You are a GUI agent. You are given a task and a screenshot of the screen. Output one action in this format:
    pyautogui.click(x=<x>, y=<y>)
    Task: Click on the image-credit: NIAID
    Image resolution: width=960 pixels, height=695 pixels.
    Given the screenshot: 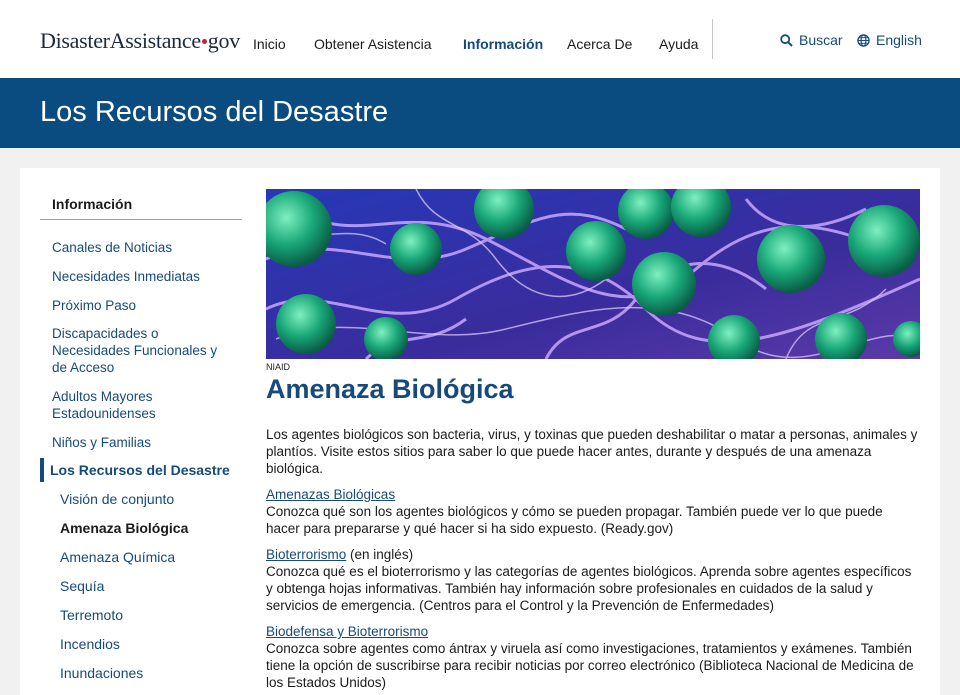 What is the action you would take?
    pyautogui.click(x=278, y=367)
    